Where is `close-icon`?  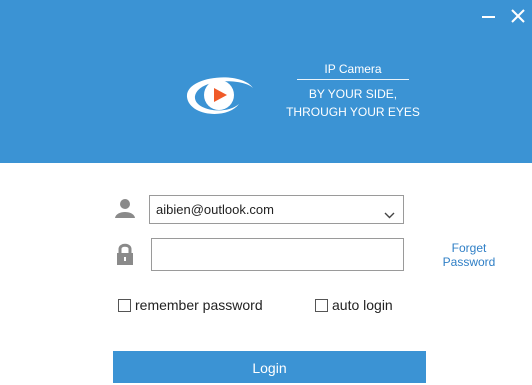 close-icon is located at coordinates (518, 15).